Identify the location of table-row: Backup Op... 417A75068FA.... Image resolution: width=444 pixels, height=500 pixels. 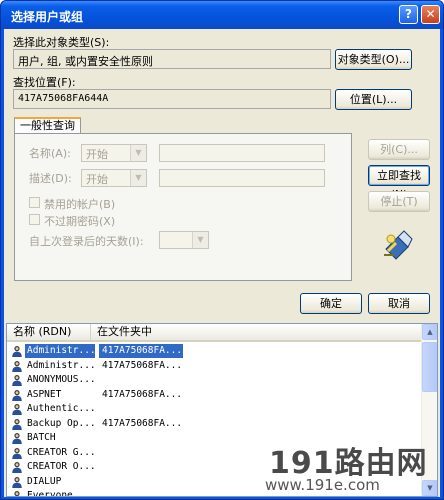
(216, 424).